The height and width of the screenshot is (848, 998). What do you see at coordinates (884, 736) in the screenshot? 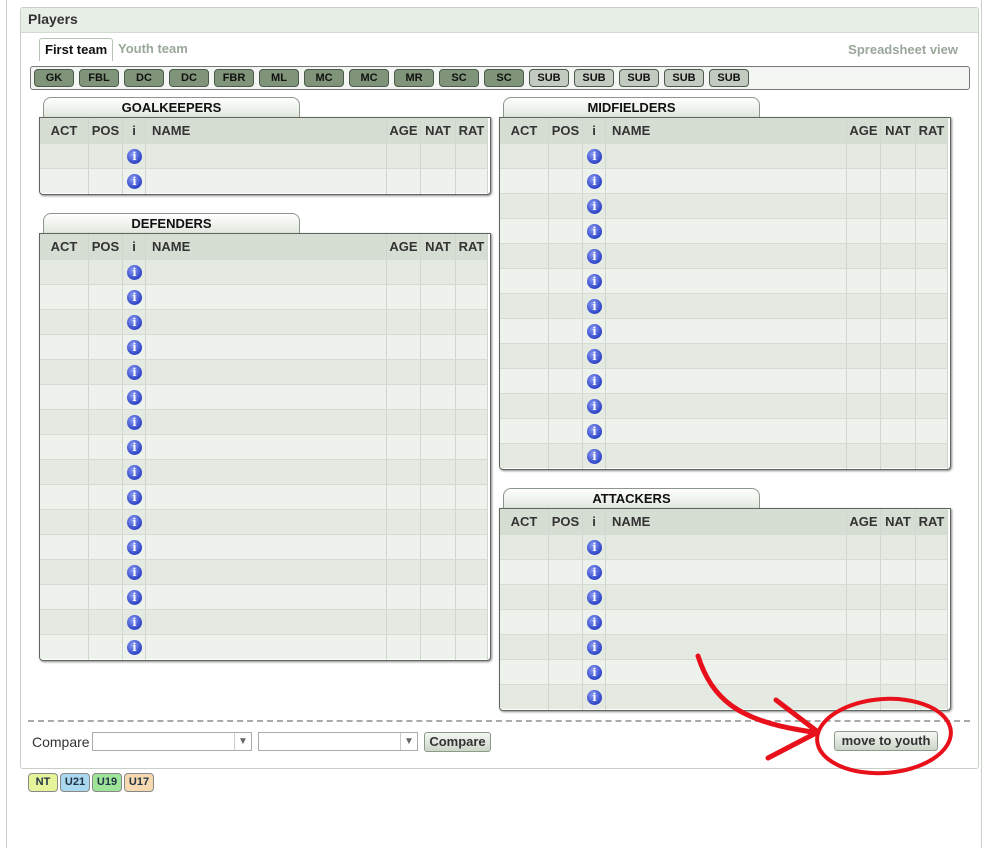
I see `annotation-circle-icon` at bounding box center [884, 736].